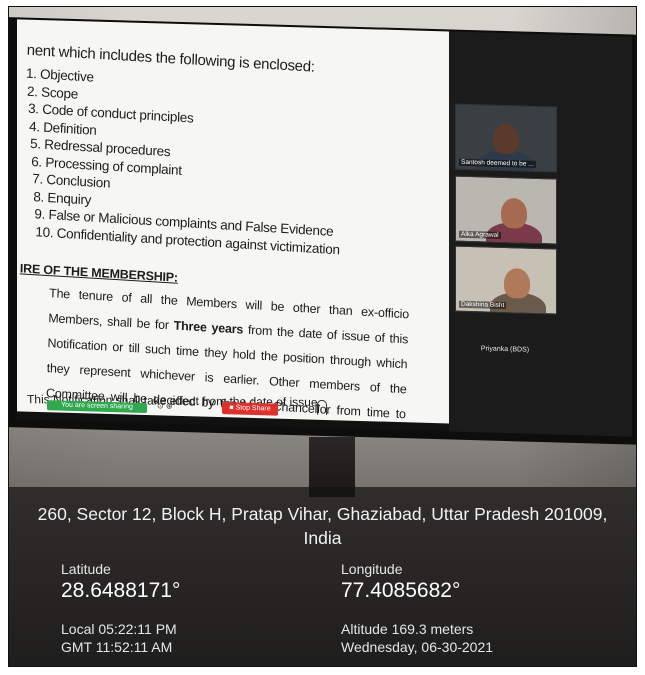 The image size is (645, 675). I want to click on participant-priyanka: Priyanka (BDS), so click(505, 350).